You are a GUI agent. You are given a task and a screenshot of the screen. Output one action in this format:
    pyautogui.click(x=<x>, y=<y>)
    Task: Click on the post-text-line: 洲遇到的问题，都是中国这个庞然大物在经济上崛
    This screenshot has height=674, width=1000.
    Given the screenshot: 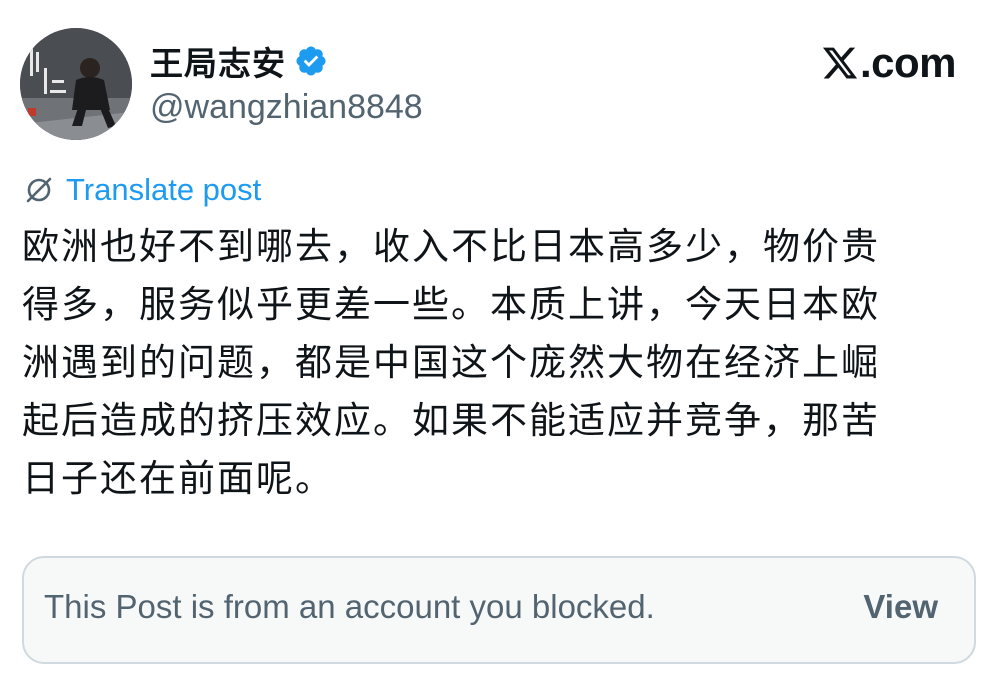 What is the action you would take?
    pyautogui.click(x=451, y=362)
    